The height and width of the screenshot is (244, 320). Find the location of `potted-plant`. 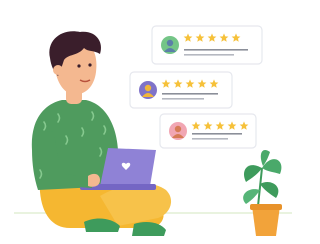

potted-plant is located at coordinates (262, 192).